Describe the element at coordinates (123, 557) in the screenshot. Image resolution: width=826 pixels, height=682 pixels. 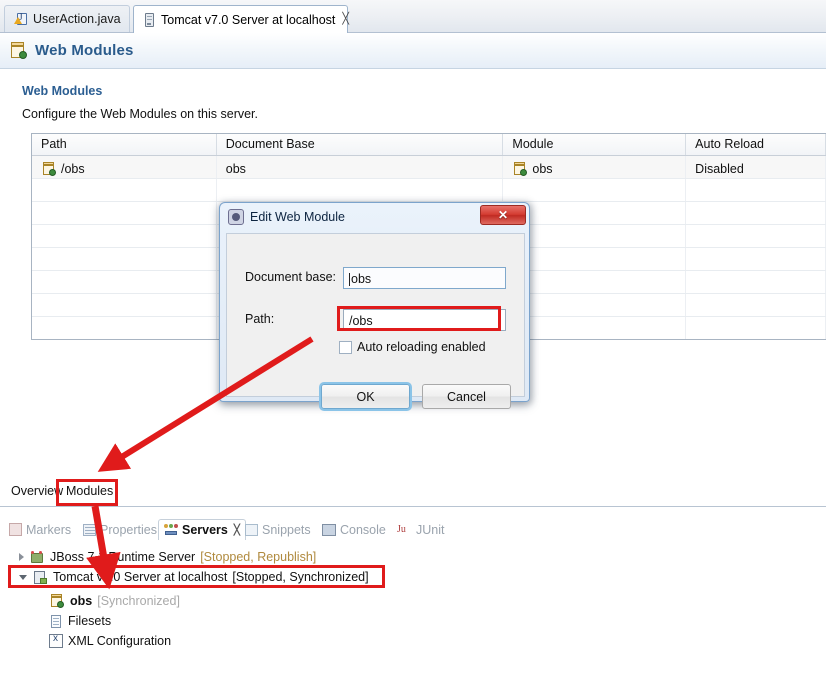
I see `tree-item-label: JBoss 7.1 Runtime Server` at that location.